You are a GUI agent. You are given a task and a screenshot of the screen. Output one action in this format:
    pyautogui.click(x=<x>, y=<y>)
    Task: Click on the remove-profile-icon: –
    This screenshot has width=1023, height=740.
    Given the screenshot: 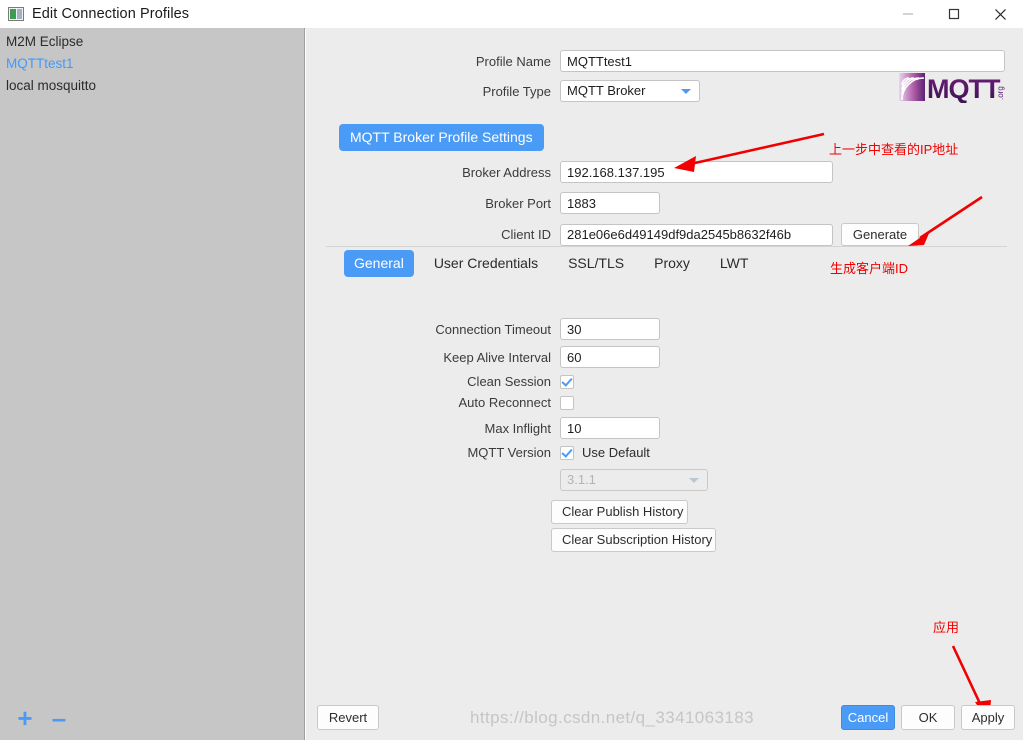 What is the action you would take?
    pyautogui.click(x=59, y=718)
    